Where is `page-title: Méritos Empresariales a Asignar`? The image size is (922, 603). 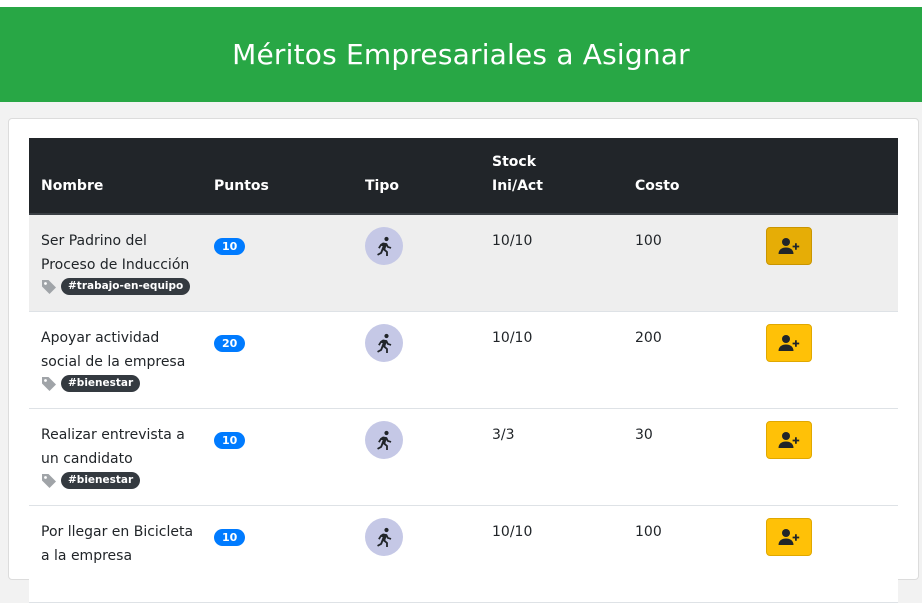
page-title: Méritos Empresariales a Asignar is located at coordinates (461, 54).